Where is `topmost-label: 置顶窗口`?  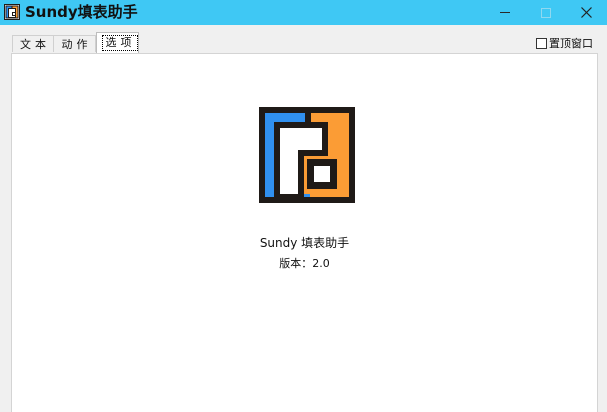 topmost-label: 置顶窗口 is located at coordinates (571, 43).